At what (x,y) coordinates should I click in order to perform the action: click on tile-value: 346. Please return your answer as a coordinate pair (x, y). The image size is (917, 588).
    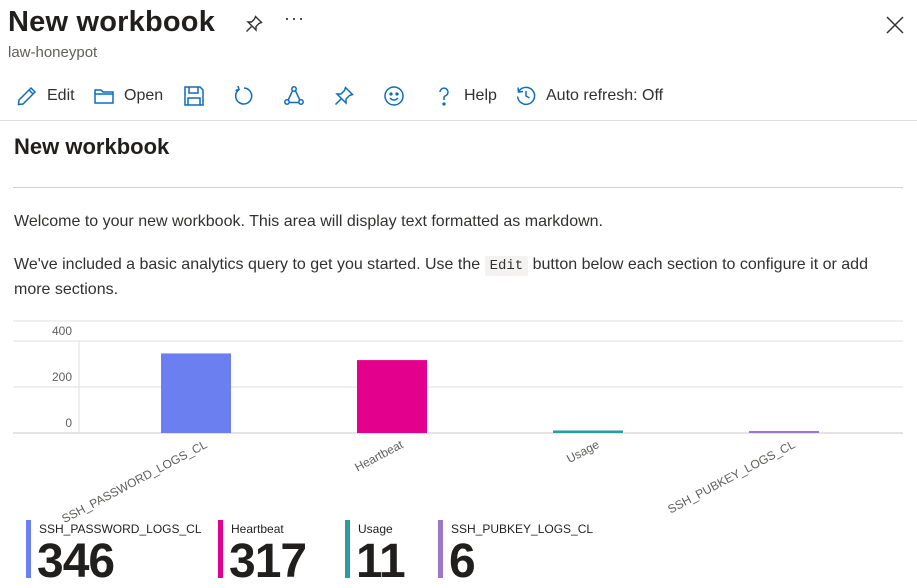
    Looking at the image, I should click on (76, 561).